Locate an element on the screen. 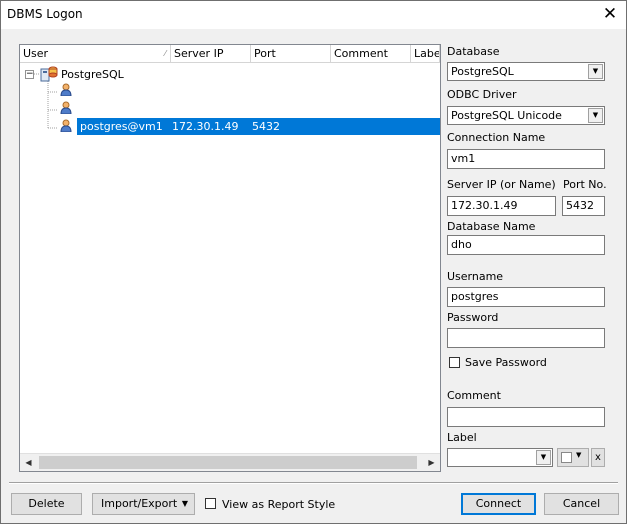 Image resolution: width=627 pixels, height=524 pixels. horizontal-scrollbar: ◀ ▶ is located at coordinates (230, 462).